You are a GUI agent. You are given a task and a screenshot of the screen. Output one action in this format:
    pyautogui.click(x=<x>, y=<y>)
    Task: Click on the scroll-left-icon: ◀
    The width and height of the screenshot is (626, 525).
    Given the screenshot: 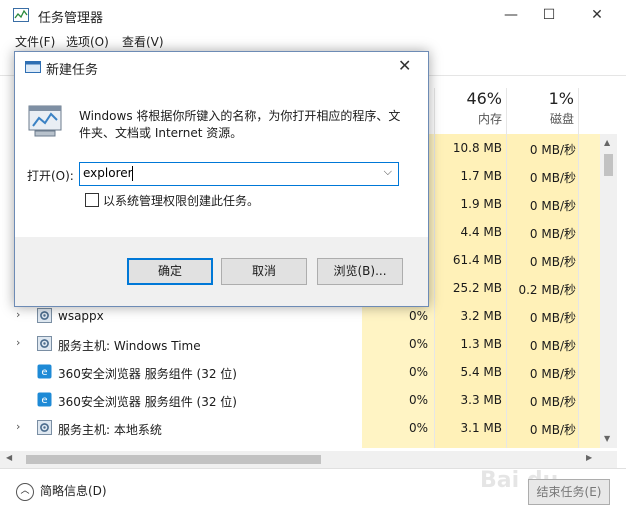 What is the action you would take?
    pyautogui.click(x=9, y=457)
    